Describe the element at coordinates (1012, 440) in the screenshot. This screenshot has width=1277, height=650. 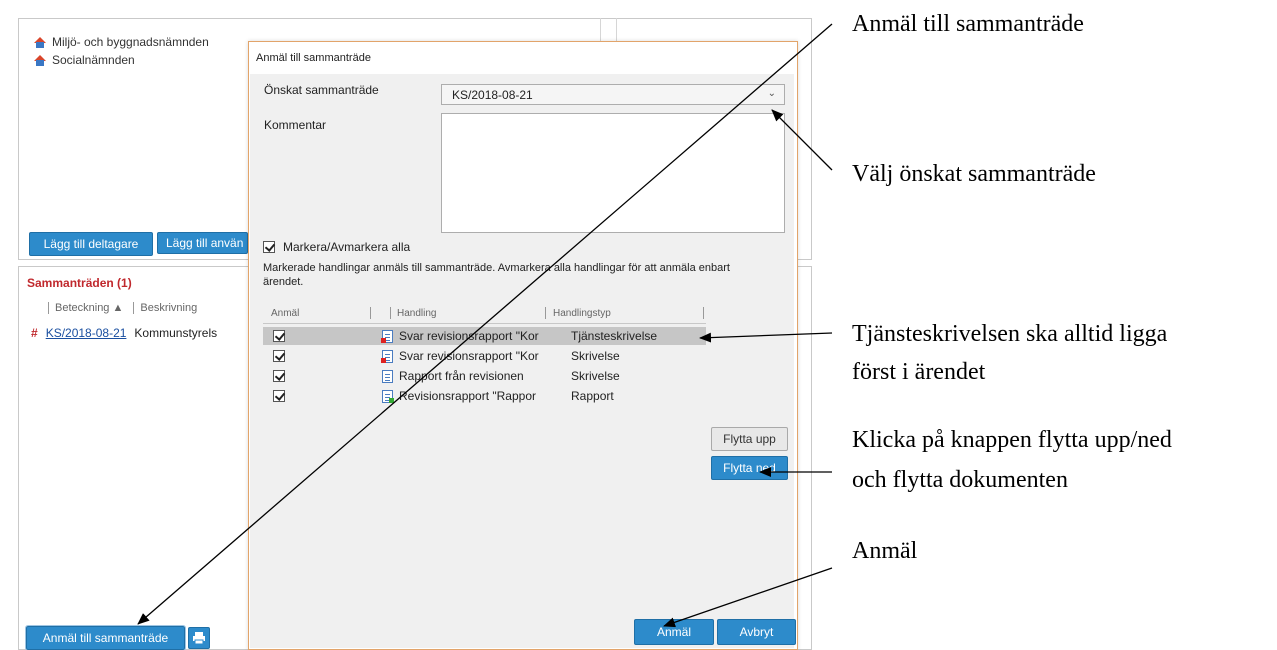
I see `annotation-move-line1: Klicka på knappen flytta upp/ned` at that location.